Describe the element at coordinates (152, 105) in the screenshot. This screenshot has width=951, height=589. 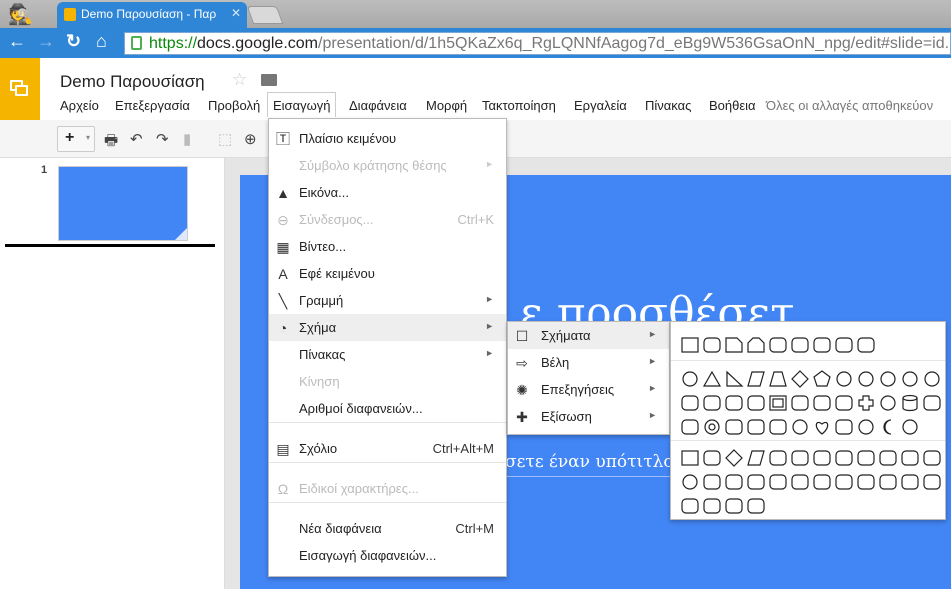
I see `menu-edit: Επεξεργασία` at that location.